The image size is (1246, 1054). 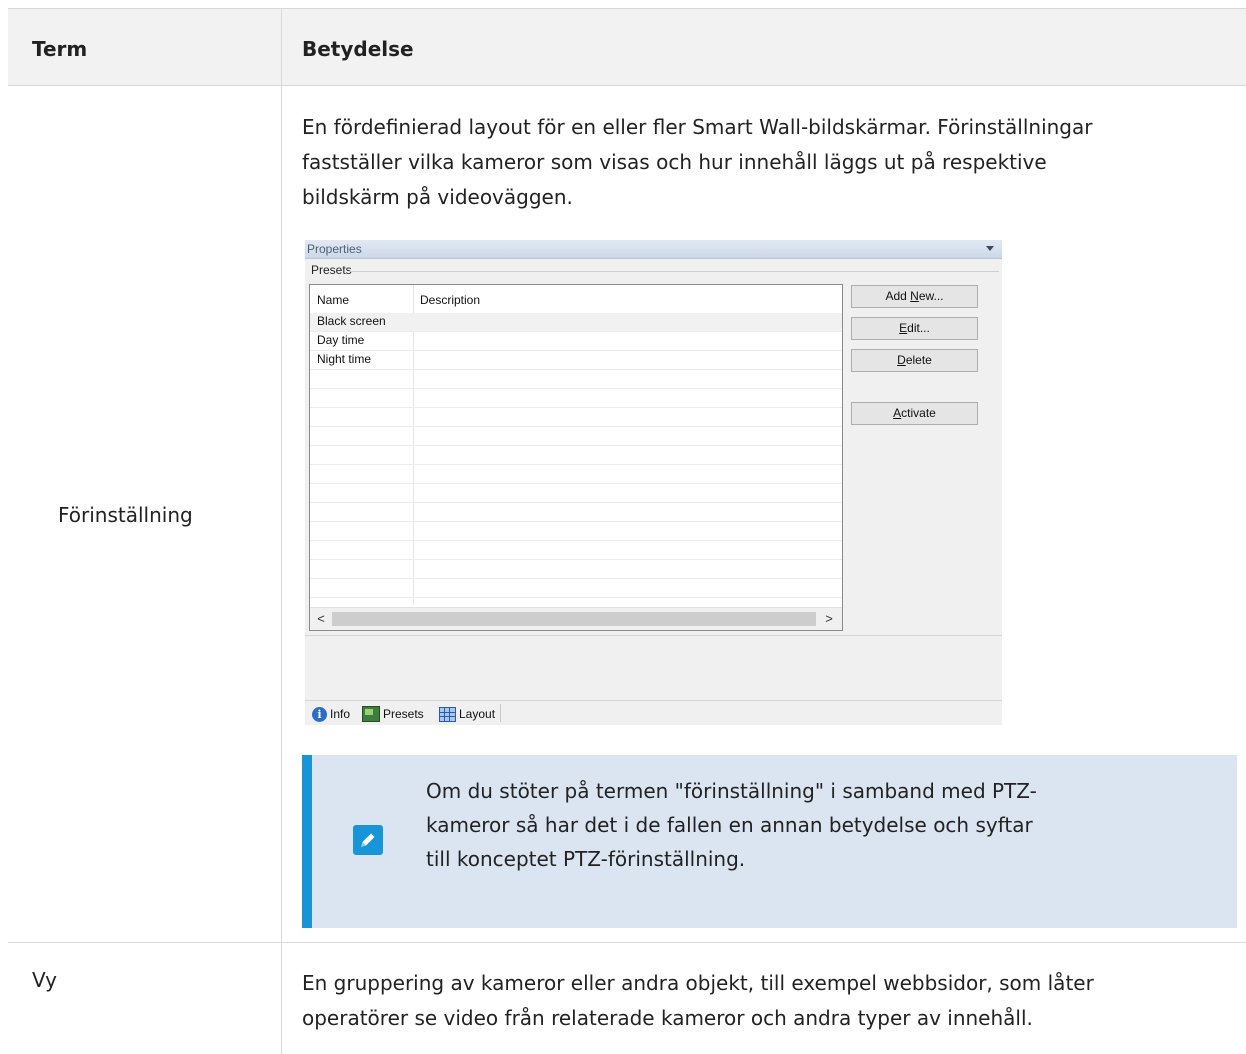 What do you see at coordinates (351, 321) in the screenshot?
I see `preset-name: Black screen` at bounding box center [351, 321].